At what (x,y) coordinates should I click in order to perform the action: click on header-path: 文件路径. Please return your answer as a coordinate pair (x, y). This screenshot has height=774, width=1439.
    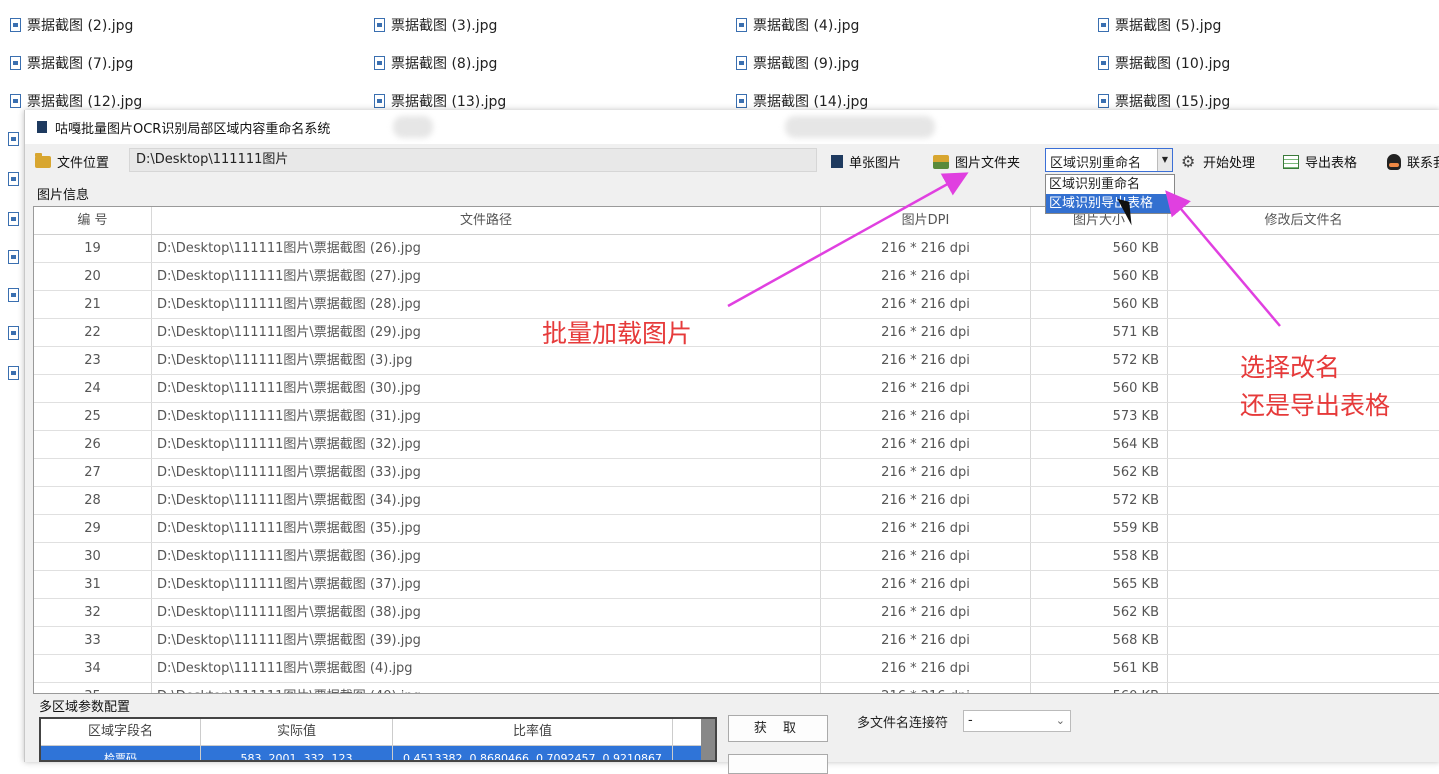
    Looking at the image, I should click on (486, 220).